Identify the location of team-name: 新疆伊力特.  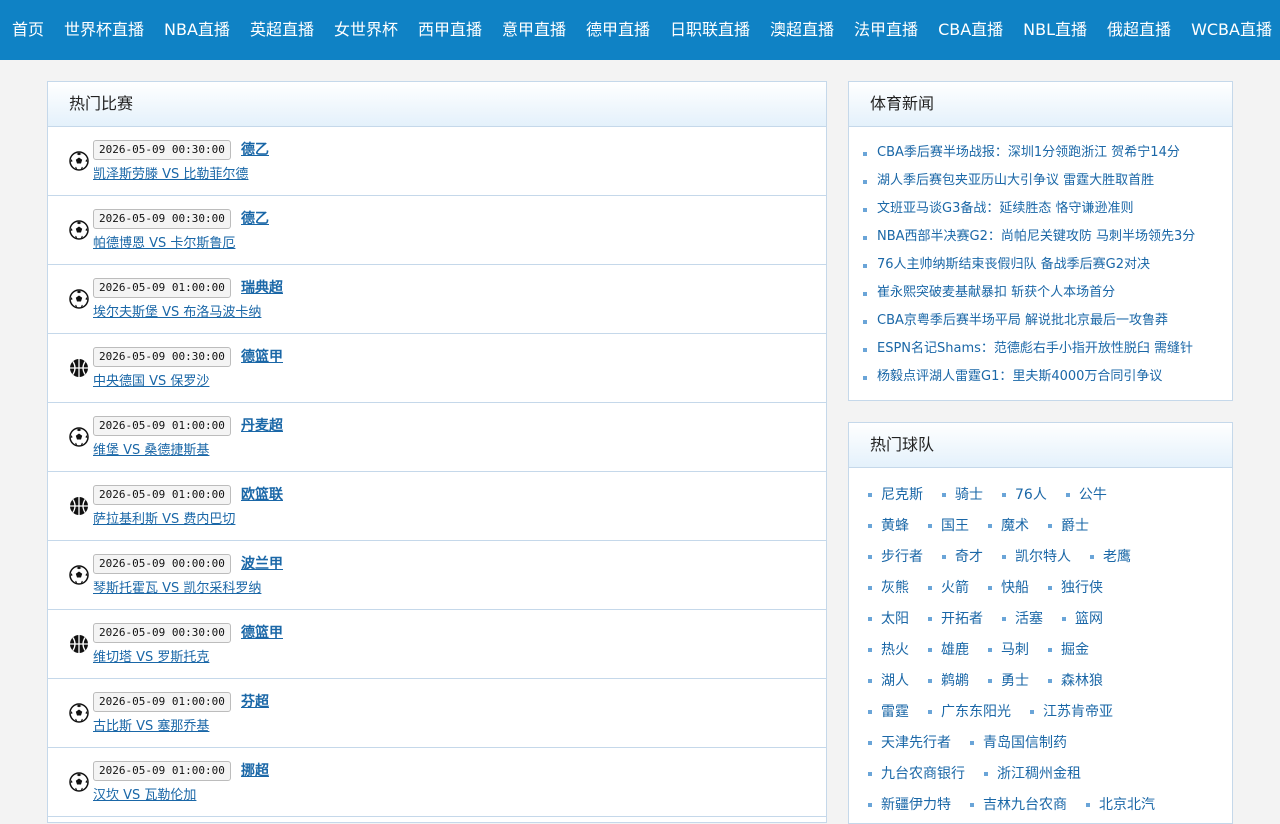
(916, 805).